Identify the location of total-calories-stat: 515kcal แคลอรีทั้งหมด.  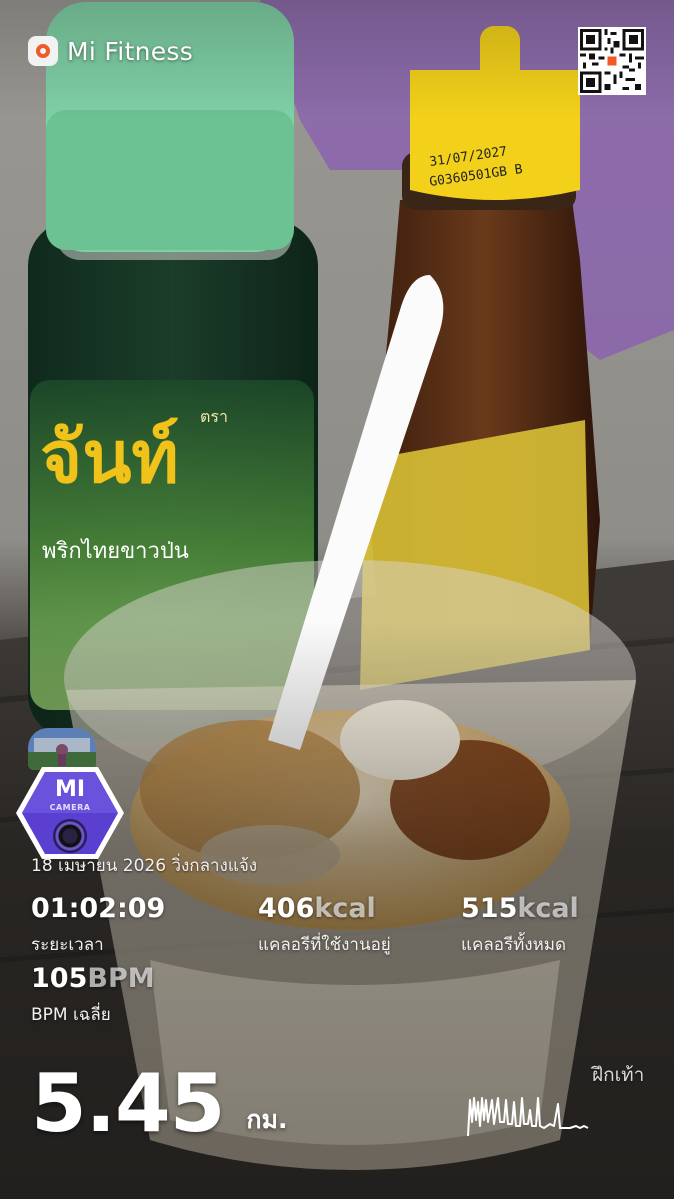
(520, 926).